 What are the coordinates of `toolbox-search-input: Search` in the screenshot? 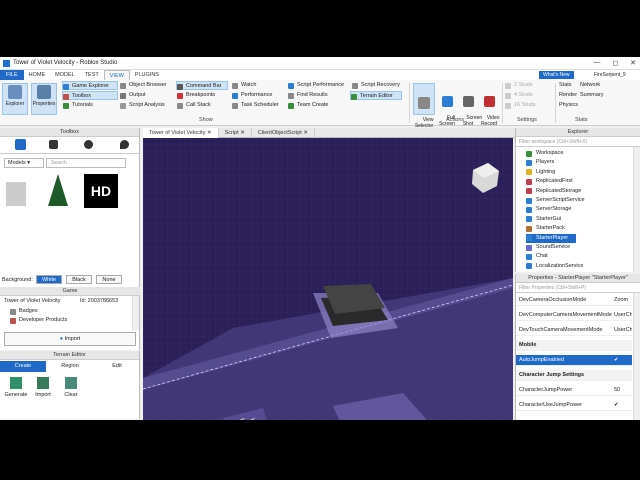 It's located at (86, 163).